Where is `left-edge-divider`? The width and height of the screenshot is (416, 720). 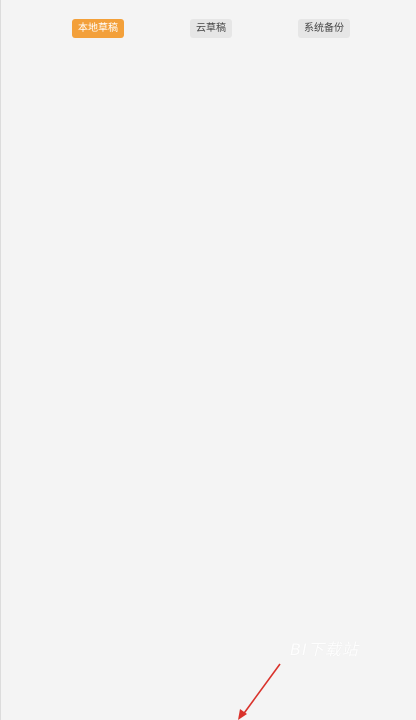
left-edge-divider is located at coordinates (0, 360).